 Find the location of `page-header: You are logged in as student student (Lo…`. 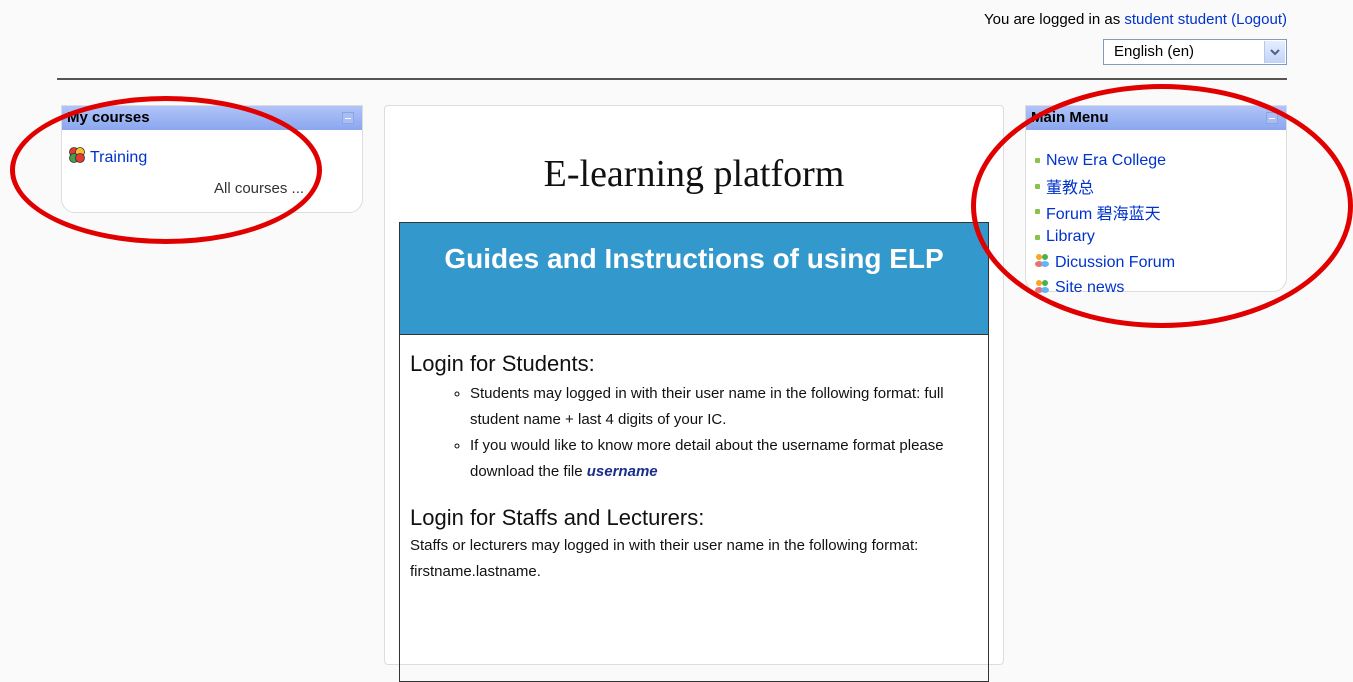

page-header: You are logged in as student student (Lo… is located at coordinates (672, 40).